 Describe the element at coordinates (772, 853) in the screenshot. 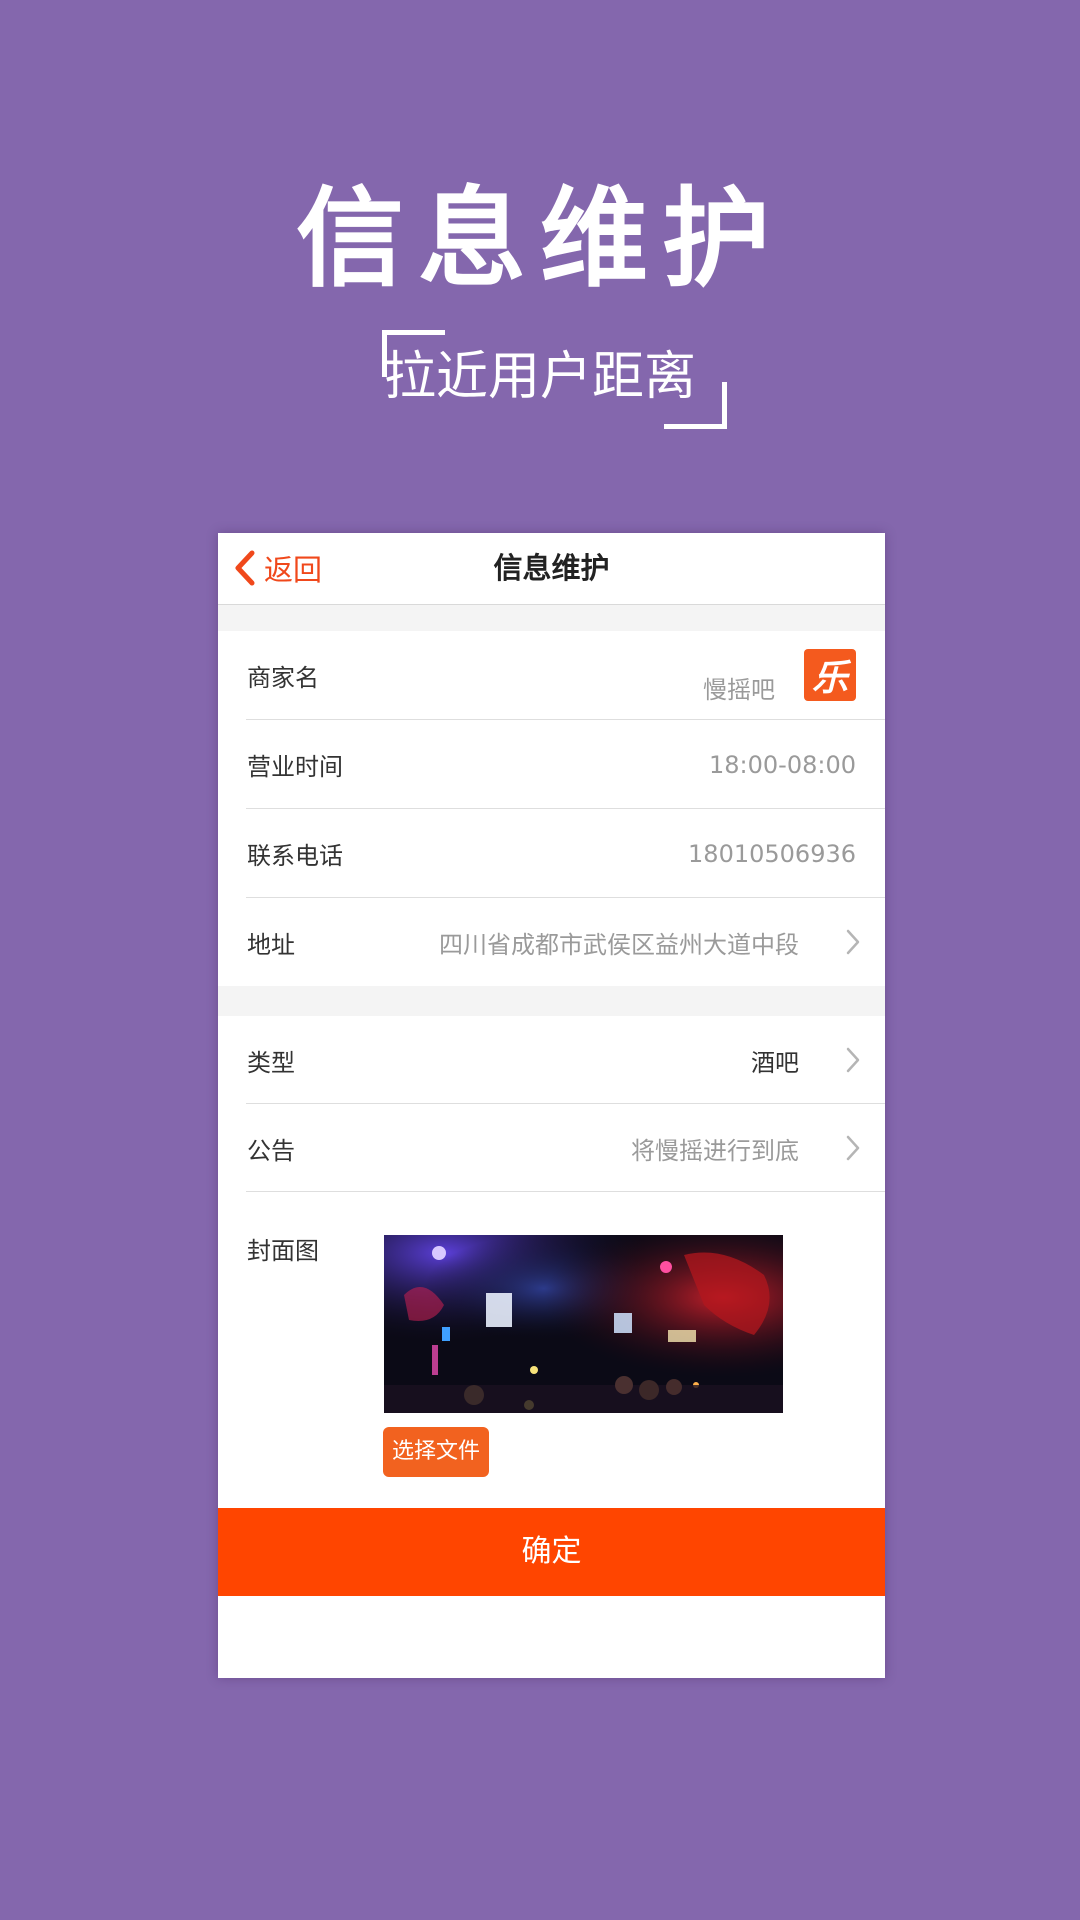

I see `phone-value: 18010506936` at that location.